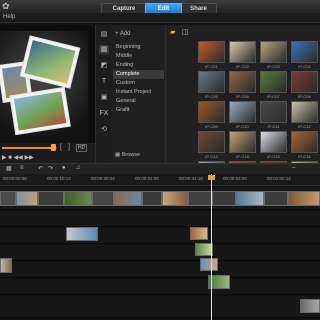 This screenshot has height=320, width=320. Describe the element at coordinates (40, 168) in the screenshot. I see `undo-icon: ↶` at that location.